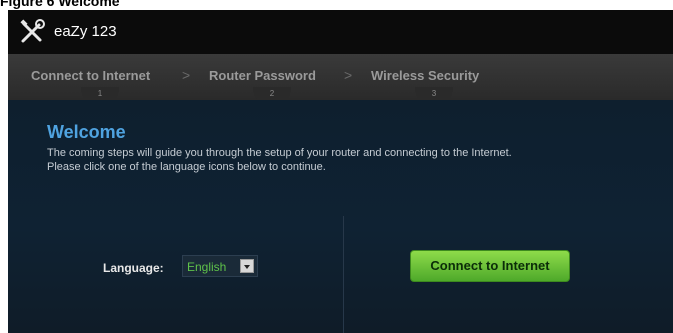 The image size is (673, 333). Describe the element at coordinates (32, 31) in the screenshot. I see `tools-icon` at that location.